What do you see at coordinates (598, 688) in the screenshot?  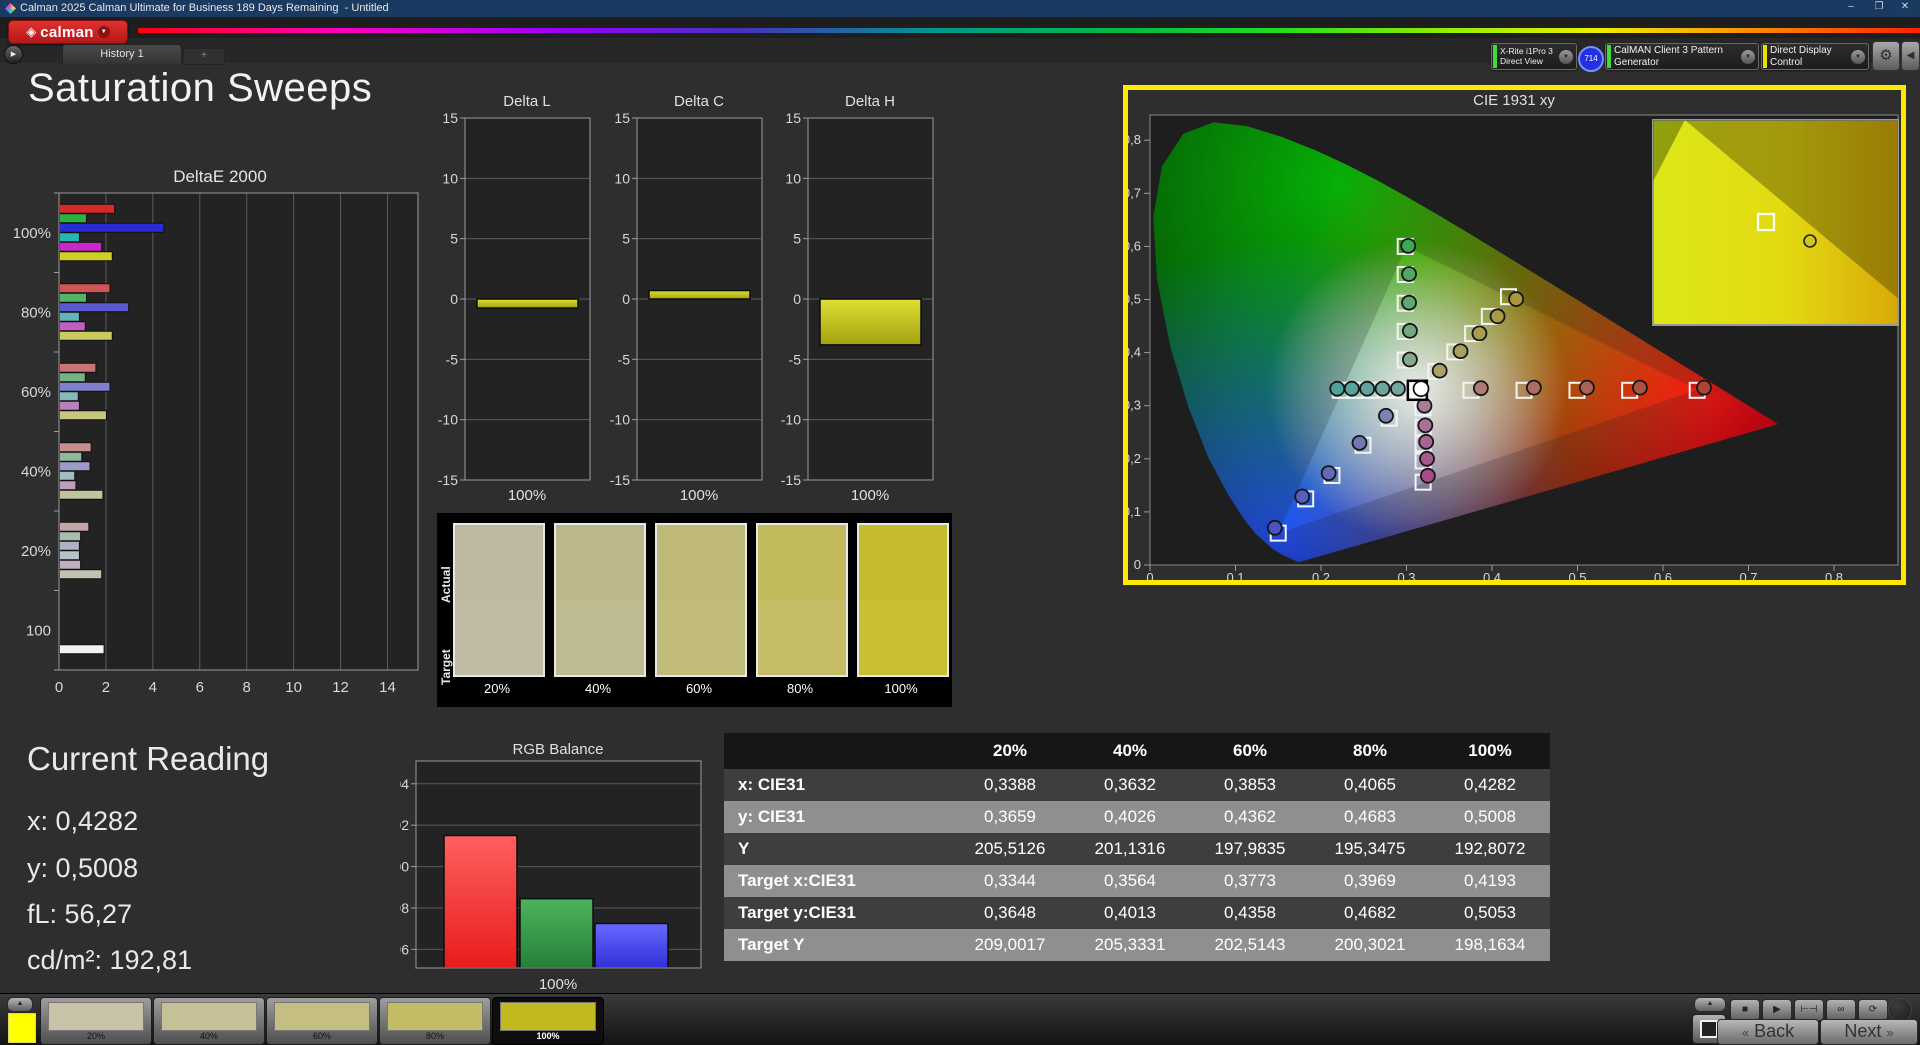 I see `swatch-compare-label: 40%` at bounding box center [598, 688].